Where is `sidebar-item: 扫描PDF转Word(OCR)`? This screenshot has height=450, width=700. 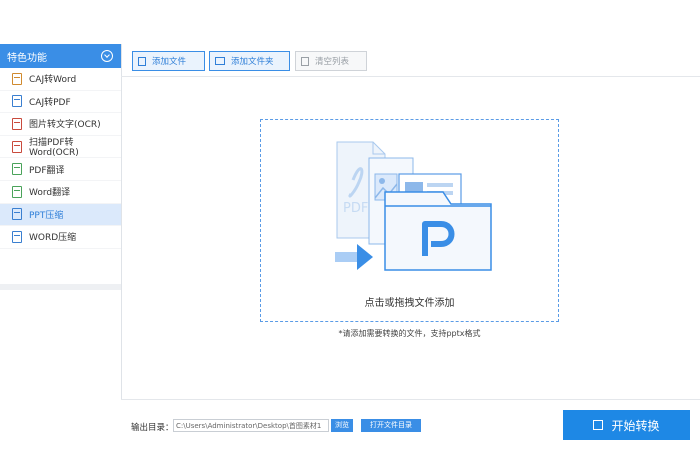 sidebar-item: 扫描PDF转Word(OCR) is located at coordinates (60, 147).